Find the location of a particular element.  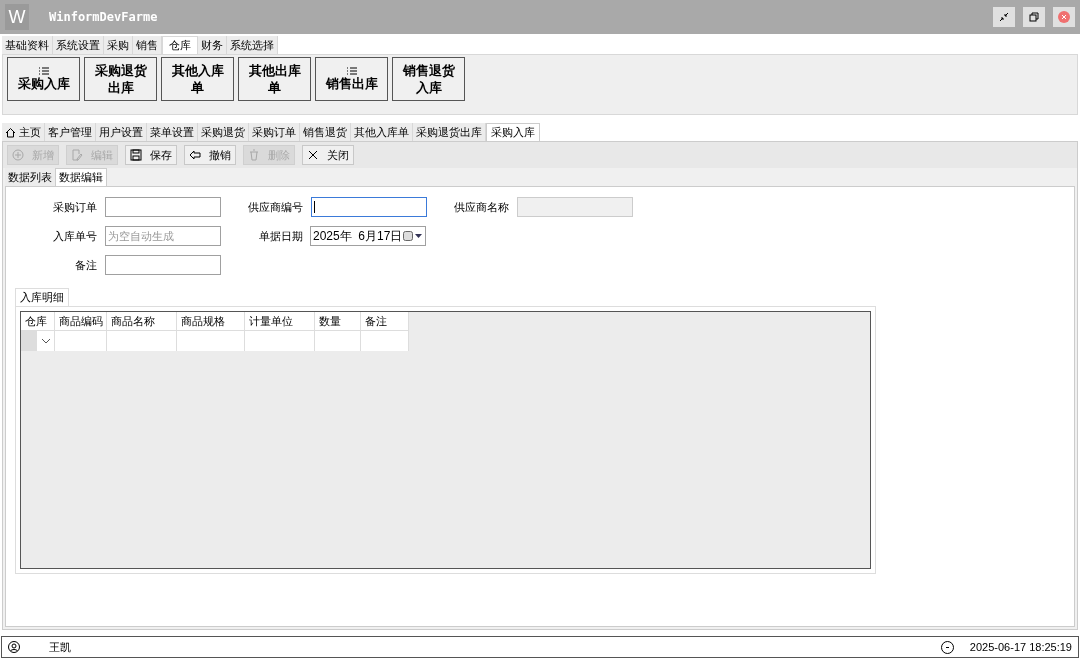

document-tab: 其他入库单 is located at coordinates (382, 132).